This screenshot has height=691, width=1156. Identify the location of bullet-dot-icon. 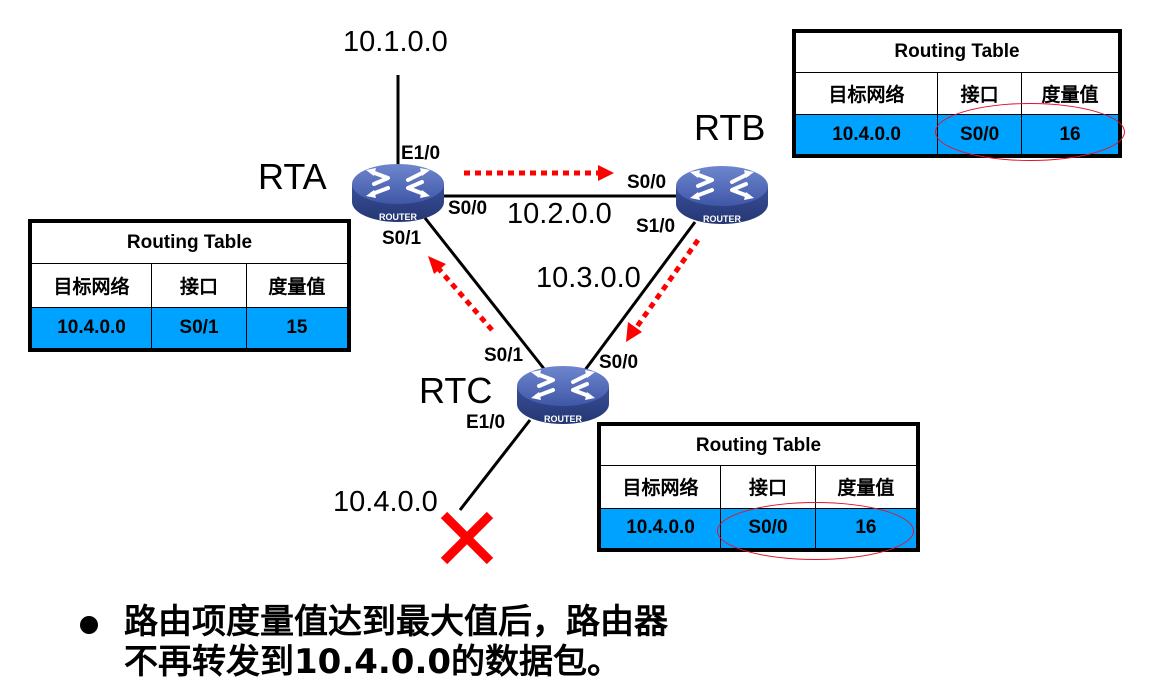
(89, 625).